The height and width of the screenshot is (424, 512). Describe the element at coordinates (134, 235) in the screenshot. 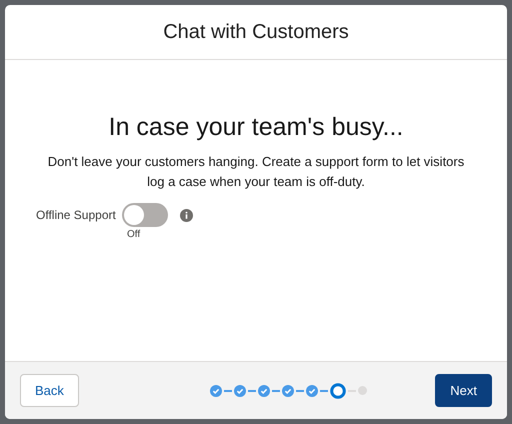

I see `toggle-state-text: Off` at that location.